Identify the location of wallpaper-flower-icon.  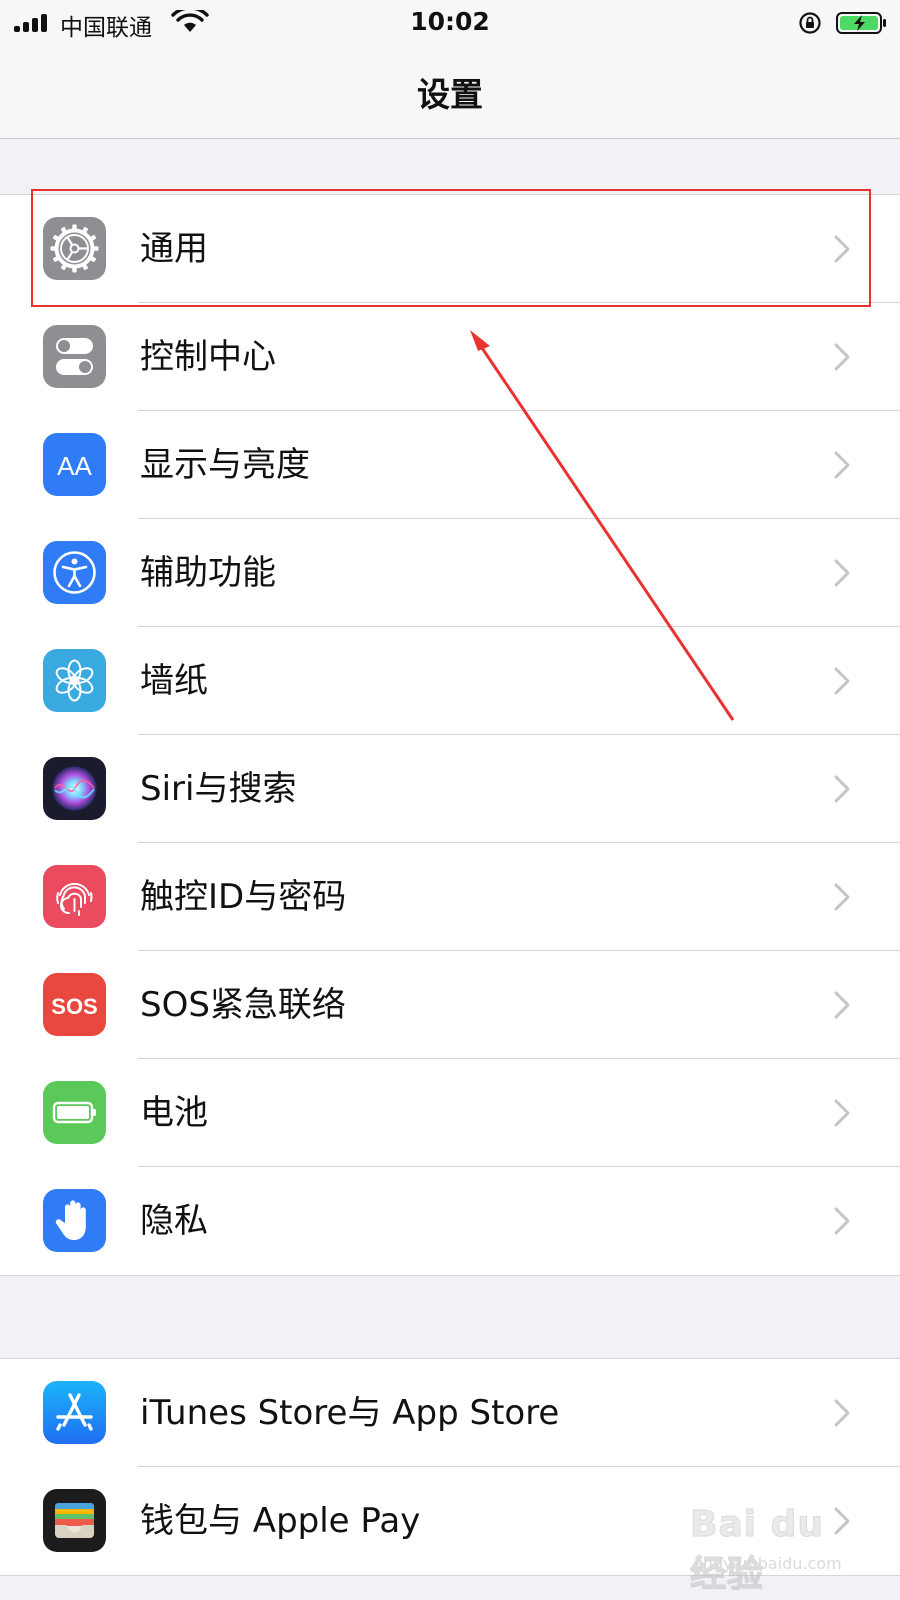
(74, 680).